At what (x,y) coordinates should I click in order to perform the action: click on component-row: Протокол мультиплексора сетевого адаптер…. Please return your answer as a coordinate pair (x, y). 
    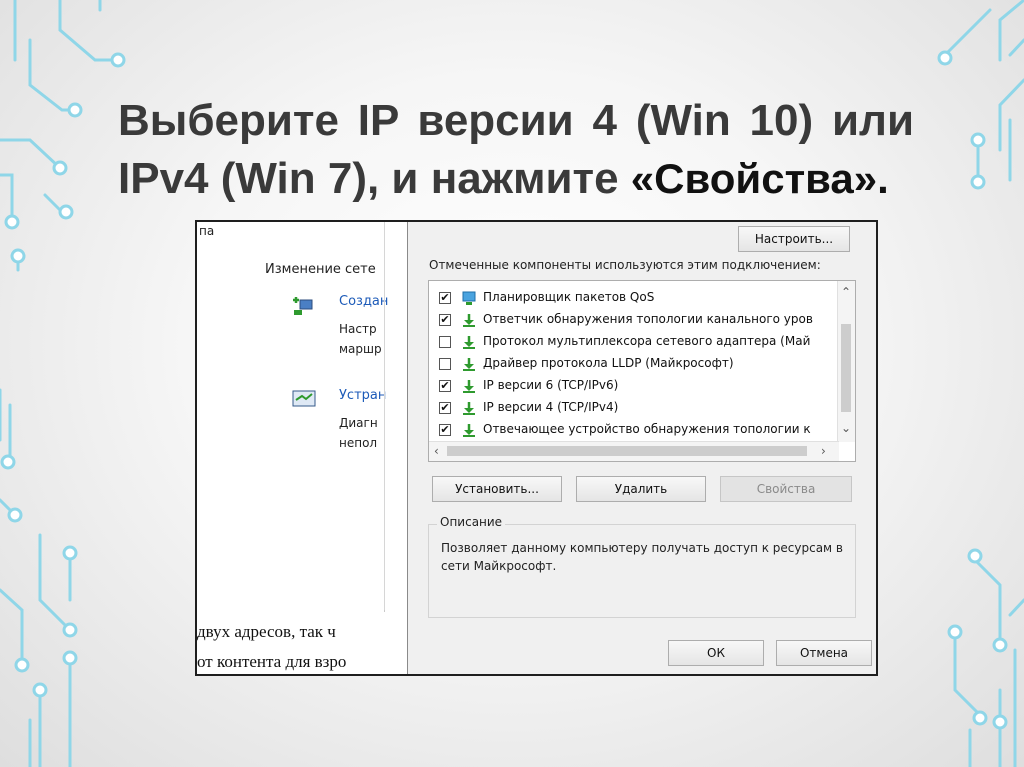
    Looking at the image, I should click on (634, 342).